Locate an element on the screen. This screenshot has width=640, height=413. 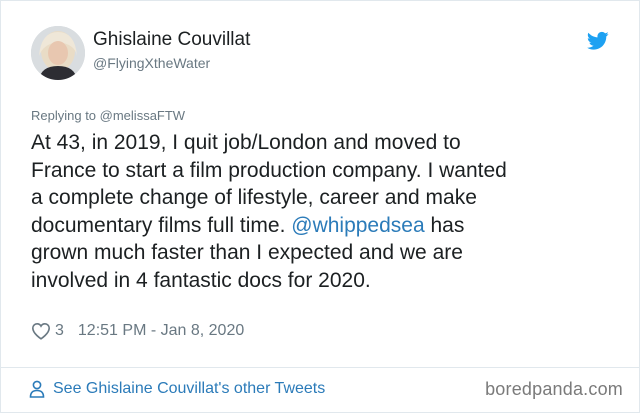
tweet-meta: 3 12:51 PM - Jan 8, 2020 is located at coordinates (137, 331).